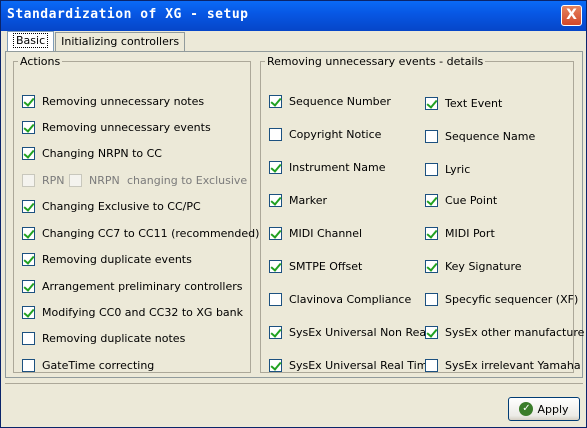  I want to click on cue-point-checkbox, so click(431, 200).